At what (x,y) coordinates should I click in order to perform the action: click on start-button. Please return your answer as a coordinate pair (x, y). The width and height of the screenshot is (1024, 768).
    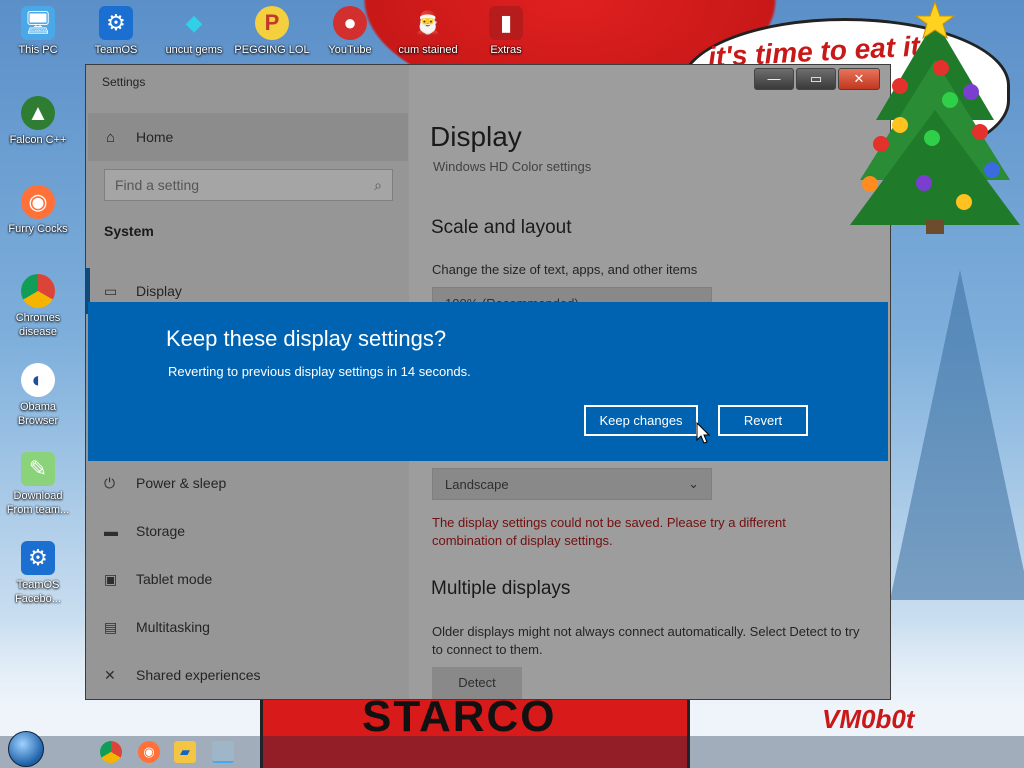
    Looking at the image, I should click on (26, 749).